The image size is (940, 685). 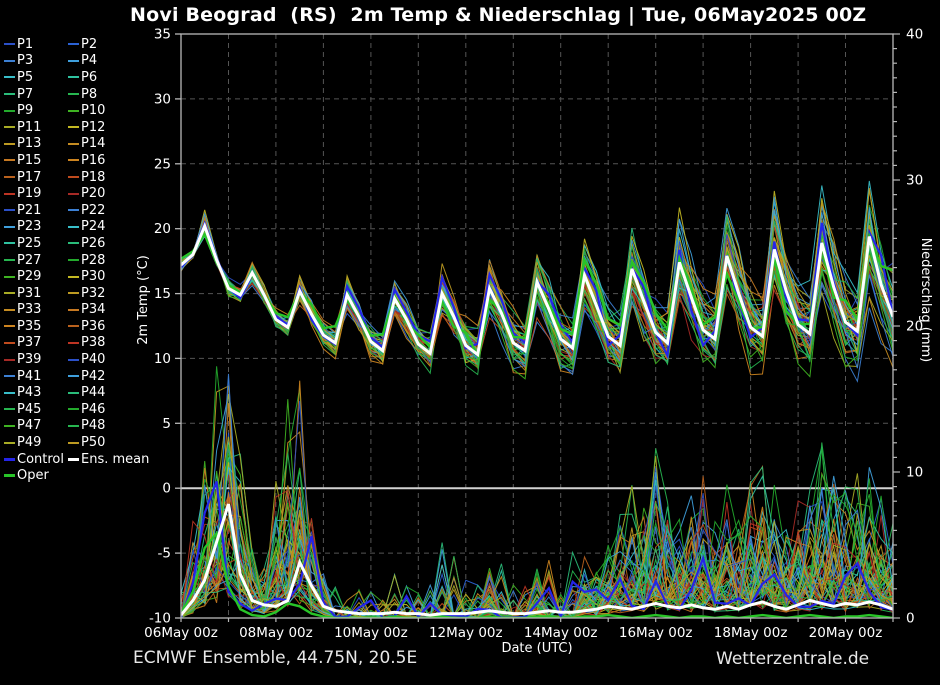 What do you see at coordinates (914, 35) in the screenshot?
I see `precip-tick-label: 40` at bounding box center [914, 35].